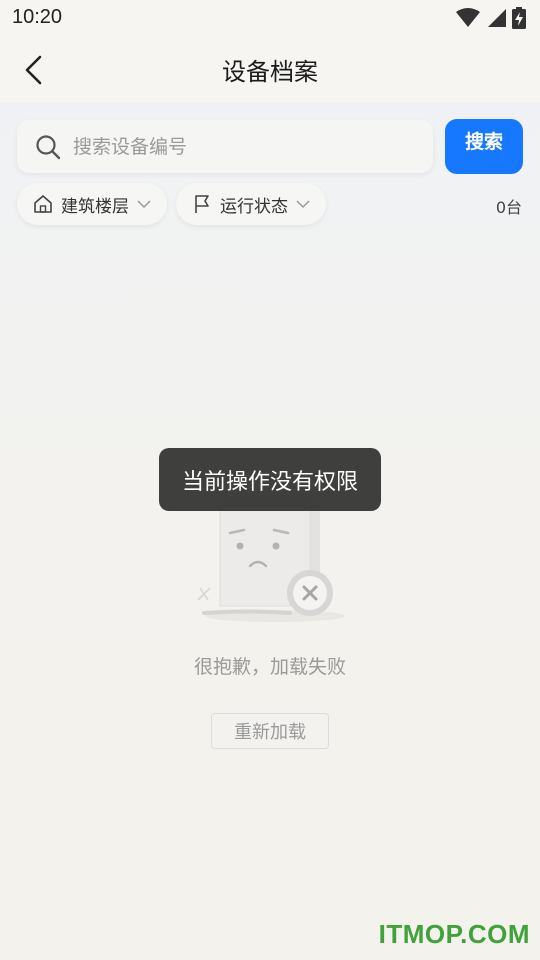  Describe the element at coordinates (468, 17) in the screenshot. I see `wifi-icon` at that location.